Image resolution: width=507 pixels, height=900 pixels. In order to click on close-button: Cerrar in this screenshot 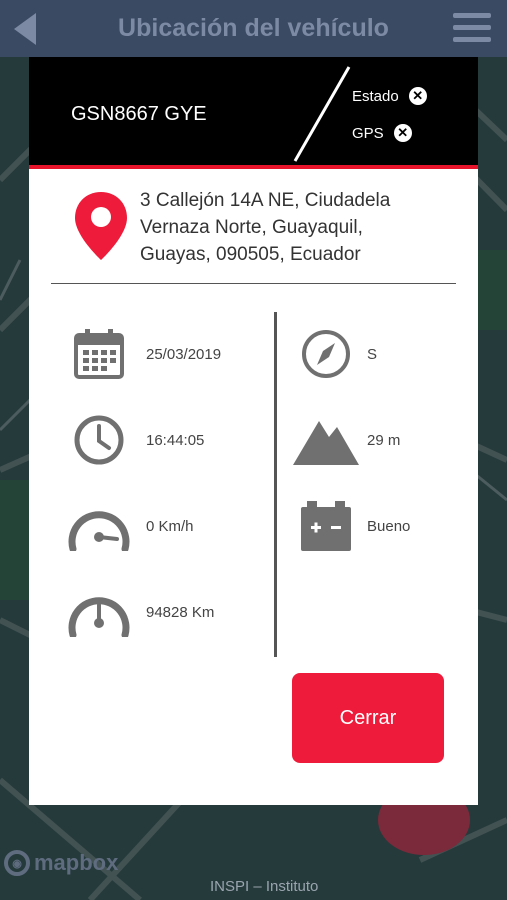, I will do `click(368, 718)`.